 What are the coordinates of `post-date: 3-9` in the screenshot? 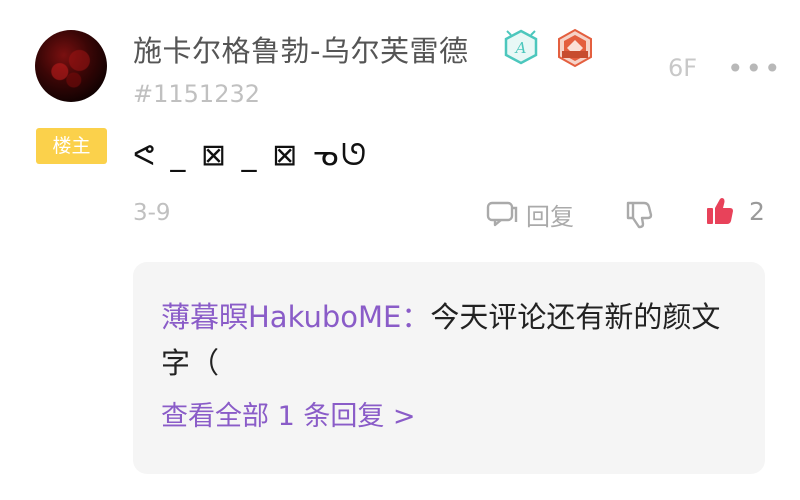 It's located at (152, 213).